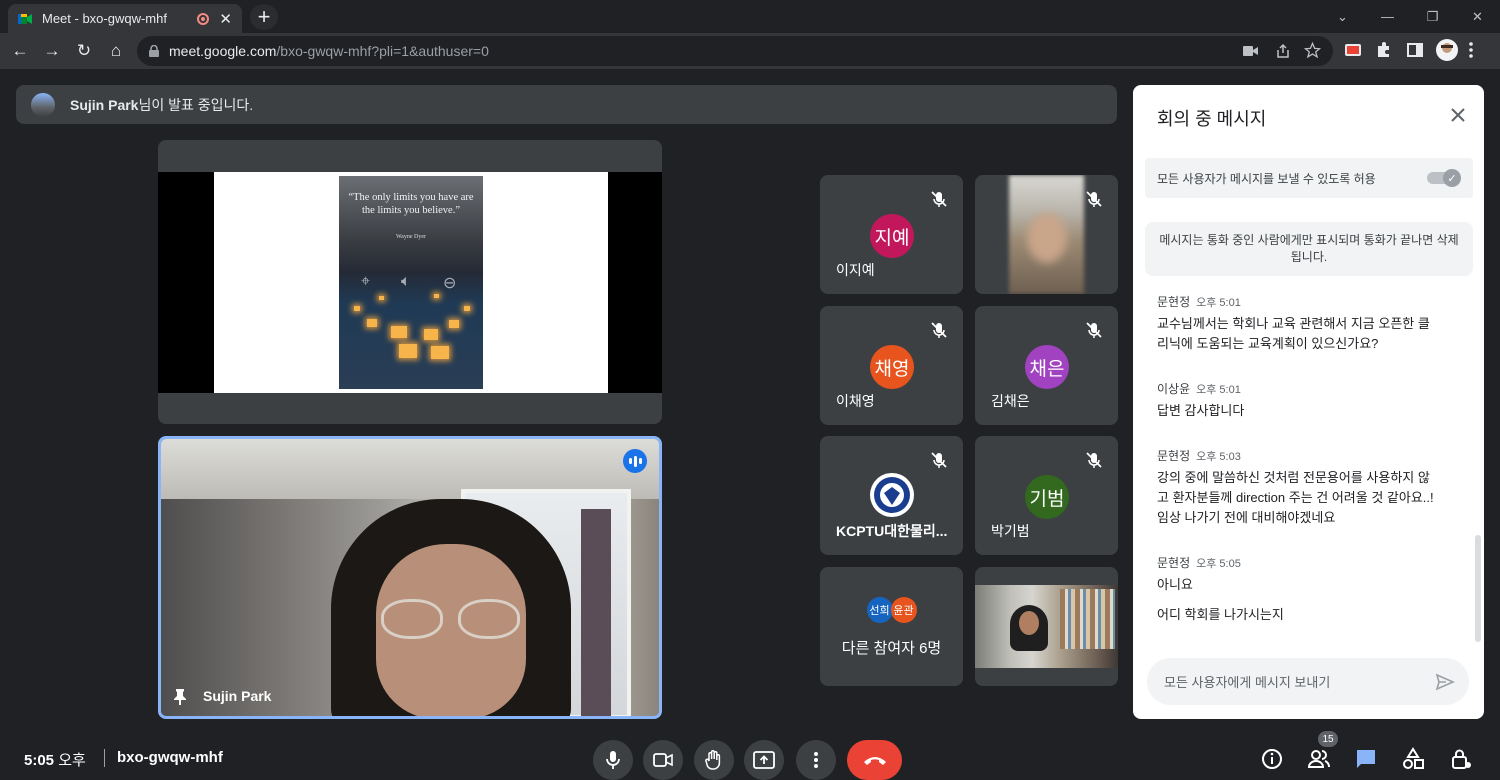  I want to click on participant-avatar: 선희, so click(879, 610).